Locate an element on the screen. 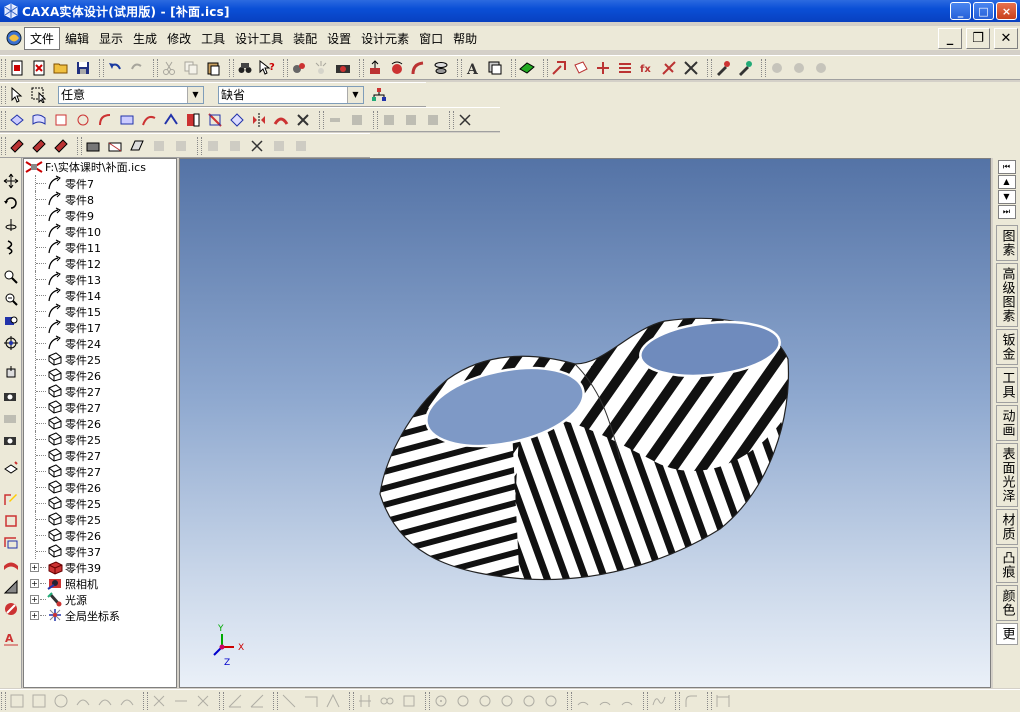 The width and height of the screenshot is (1020, 712). sketch-slope-button is located at coordinates (11, 587).